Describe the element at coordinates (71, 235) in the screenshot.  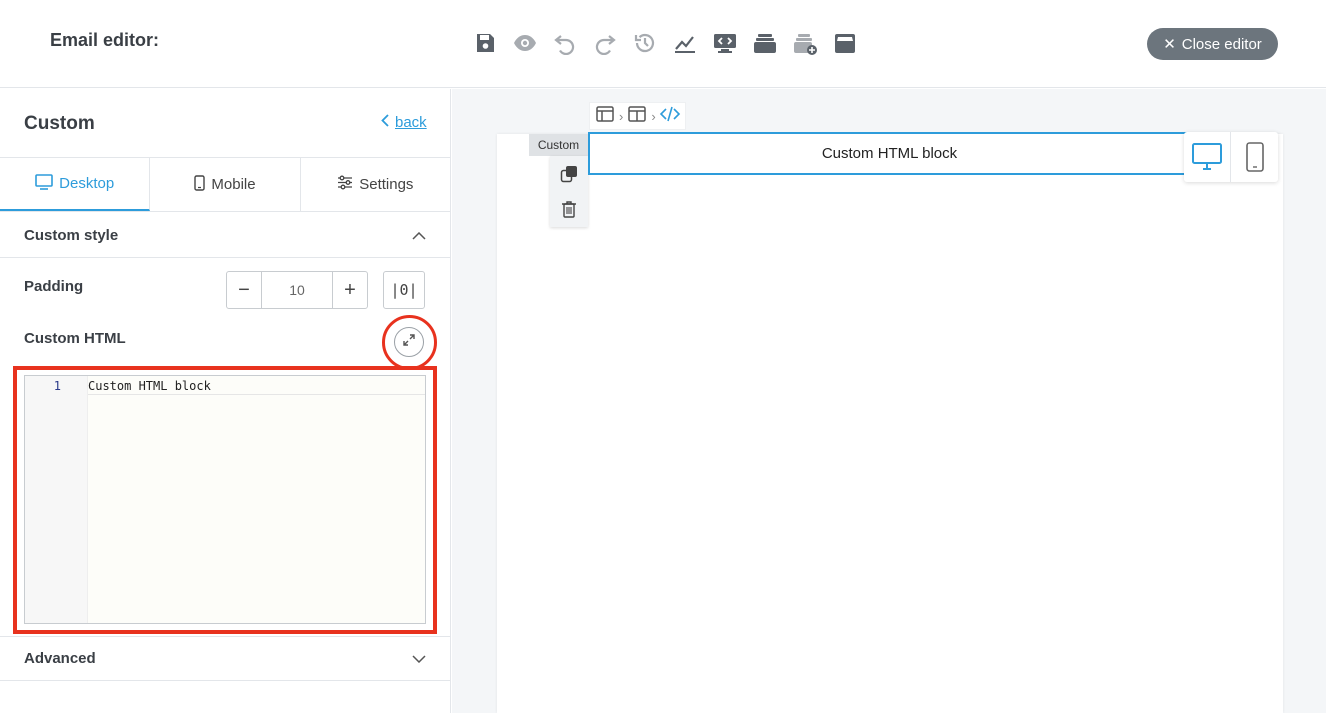
I see `custom-style-label: Custom style` at that location.